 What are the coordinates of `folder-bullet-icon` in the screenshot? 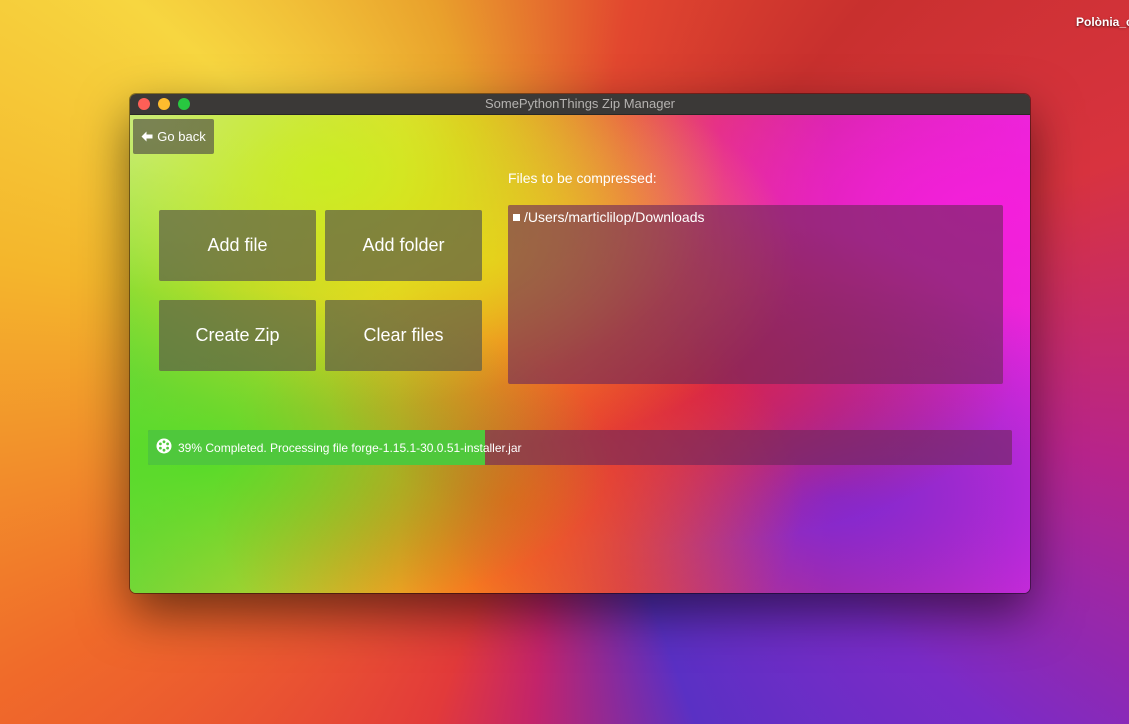 It's located at (516, 217).